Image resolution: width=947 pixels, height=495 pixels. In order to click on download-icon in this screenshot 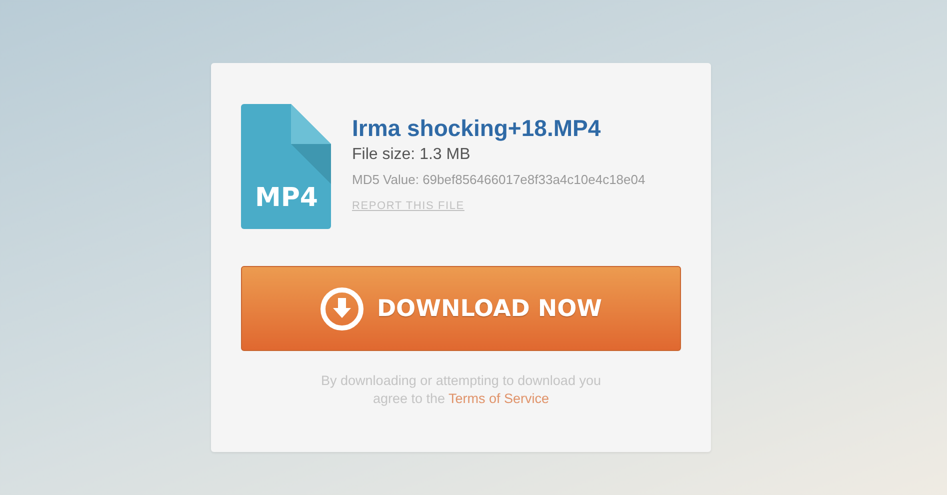, I will do `click(342, 308)`.